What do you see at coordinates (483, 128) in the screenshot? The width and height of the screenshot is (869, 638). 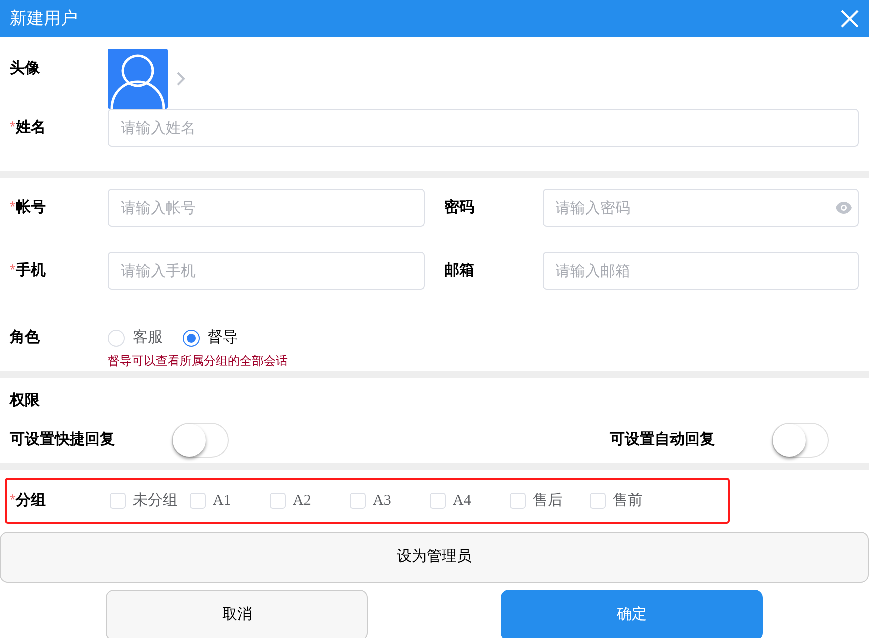 I see `input-field: 请输入姓名` at bounding box center [483, 128].